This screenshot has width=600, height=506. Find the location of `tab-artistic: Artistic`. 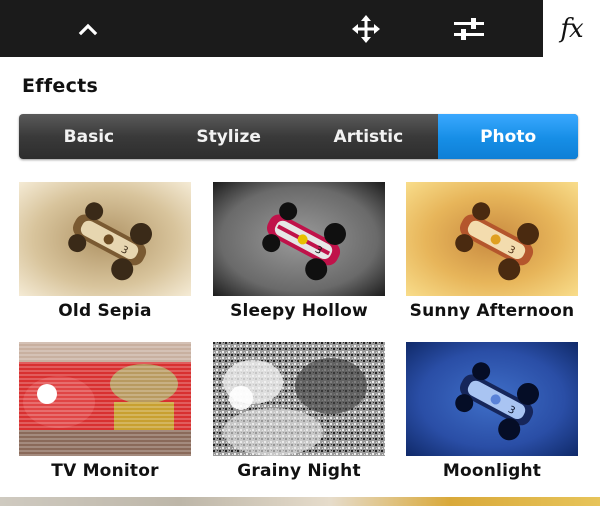

tab-artistic: Artistic is located at coordinates (369, 136).